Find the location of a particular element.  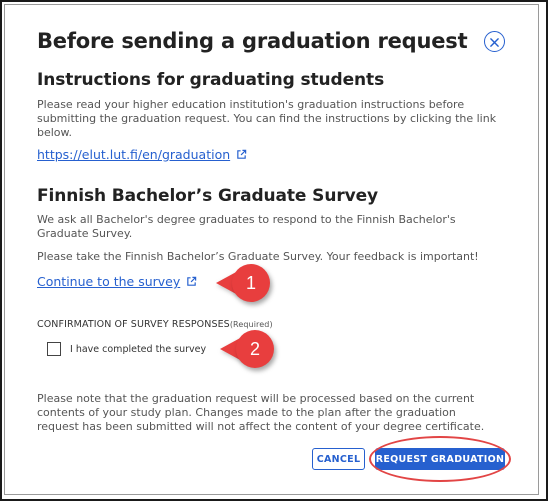

badge-number: 2 is located at coordinates (255, 349).